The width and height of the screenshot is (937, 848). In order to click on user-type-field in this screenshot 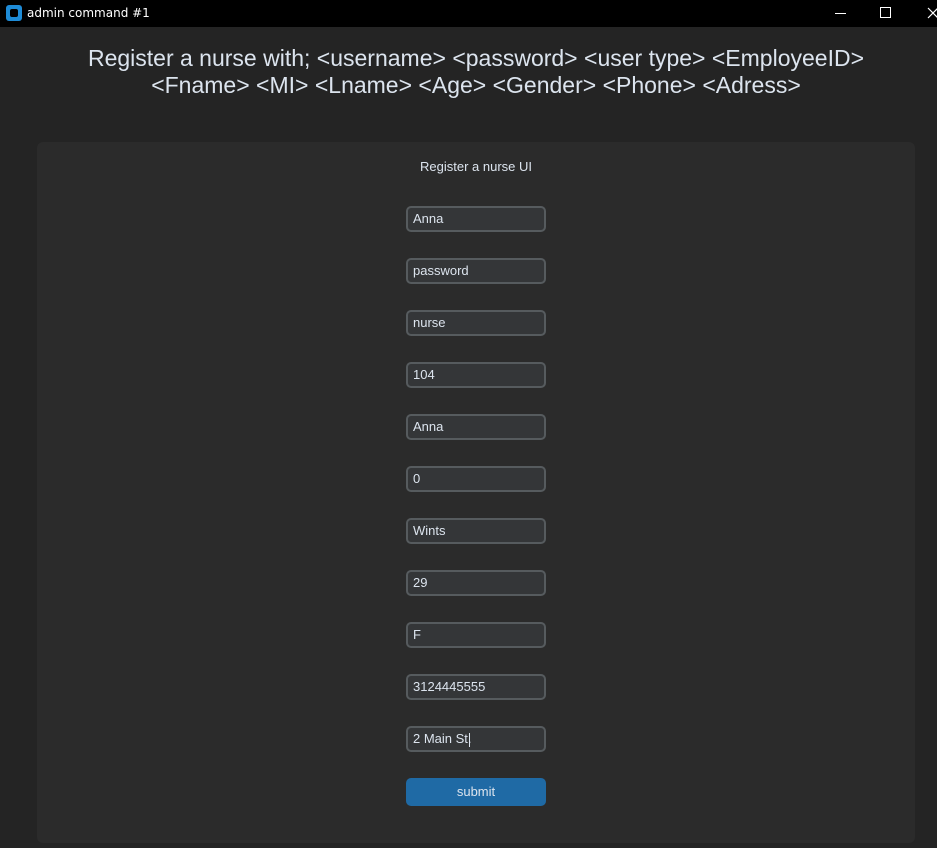, I will do `click(476, 323)`.